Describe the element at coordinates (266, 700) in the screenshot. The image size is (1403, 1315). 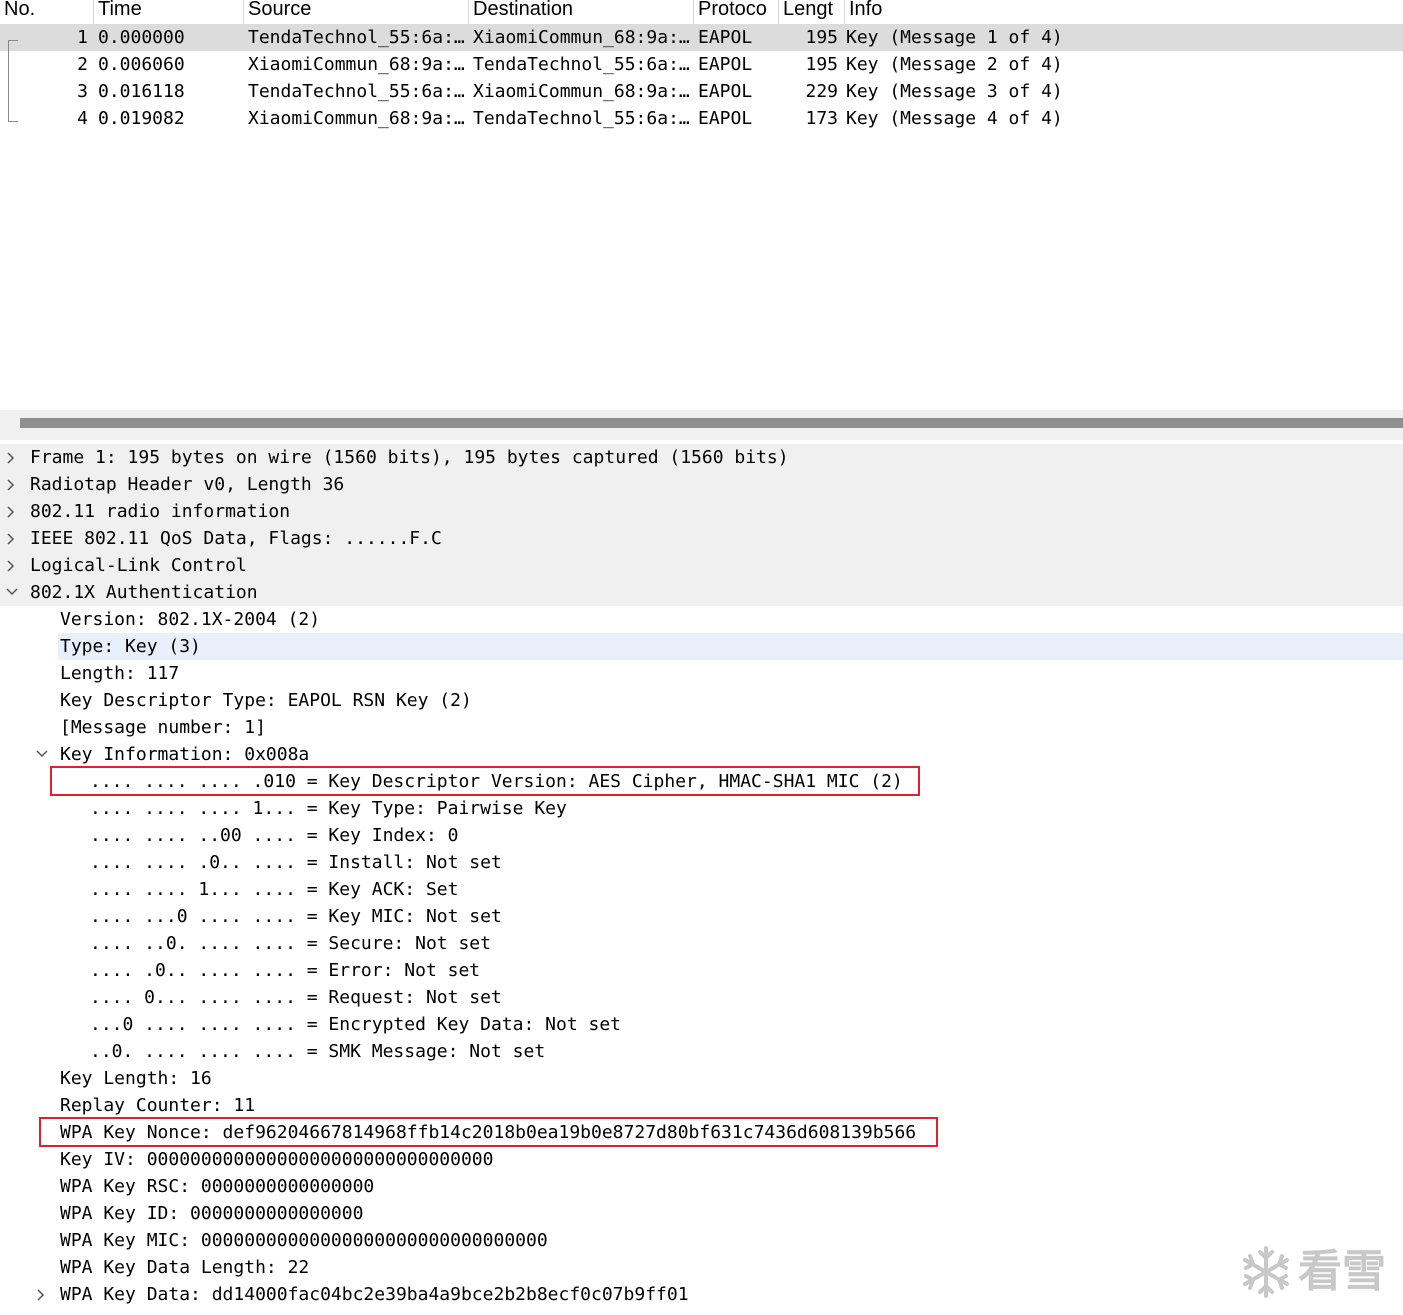
I see `tree-node-label: Key Descriptor Type: EAPOL RSN Key (2)` at that location.